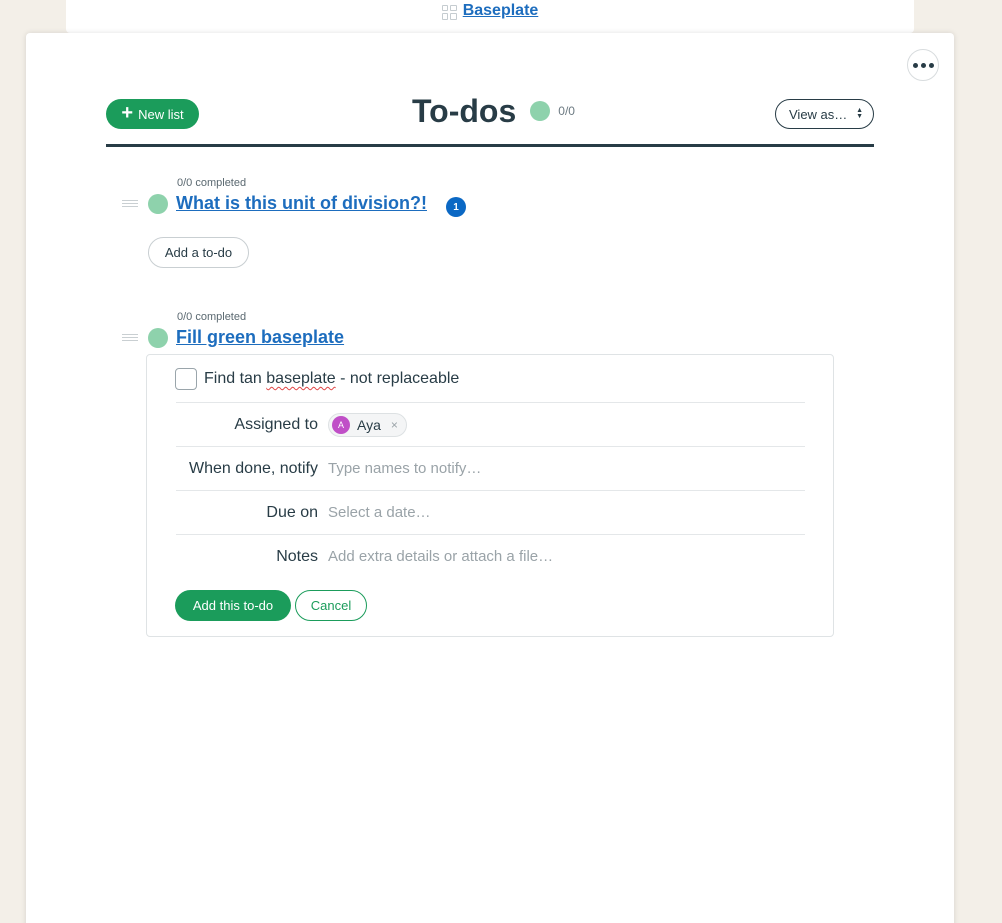 Image resolution: width=1002 pixels, height=923 pixels. What do you see at coordinates (501, 11) in the screenshot?
I see `breadcrumb-link: Baseplate` at bounding box center [501, 11].